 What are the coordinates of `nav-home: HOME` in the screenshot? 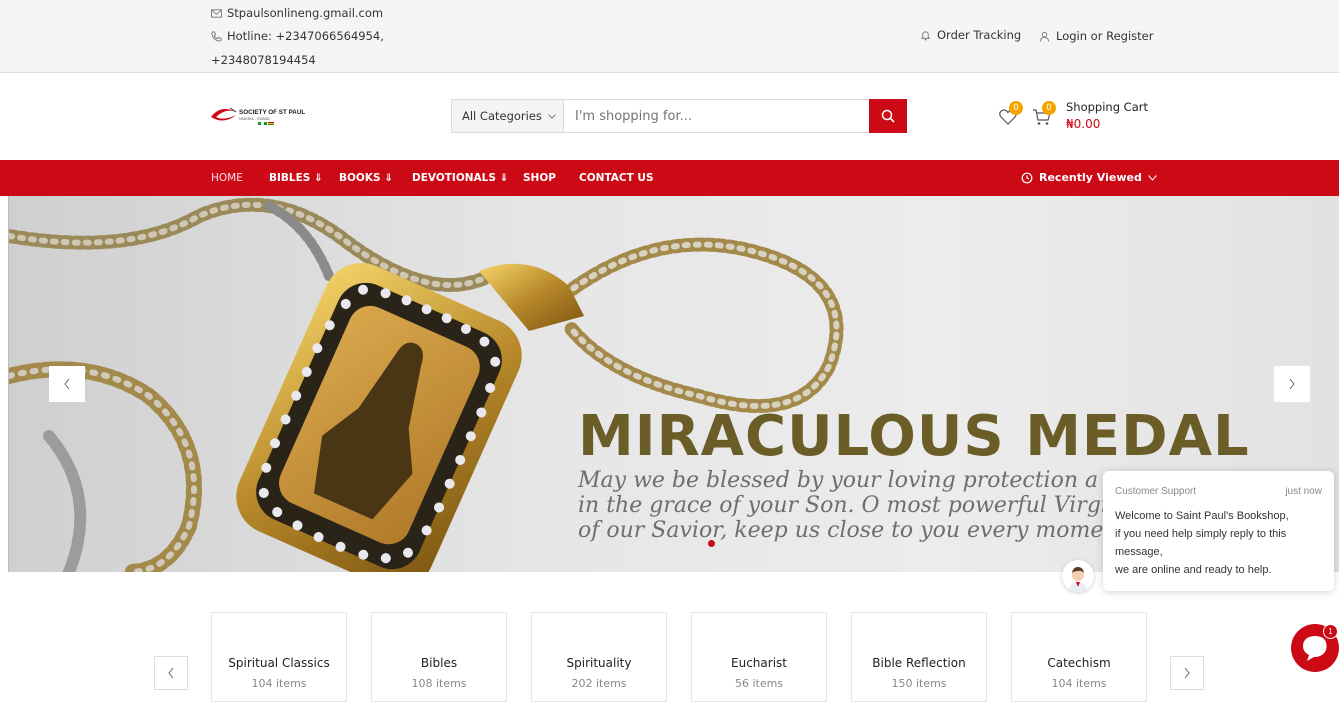 It's located at (227, 178).